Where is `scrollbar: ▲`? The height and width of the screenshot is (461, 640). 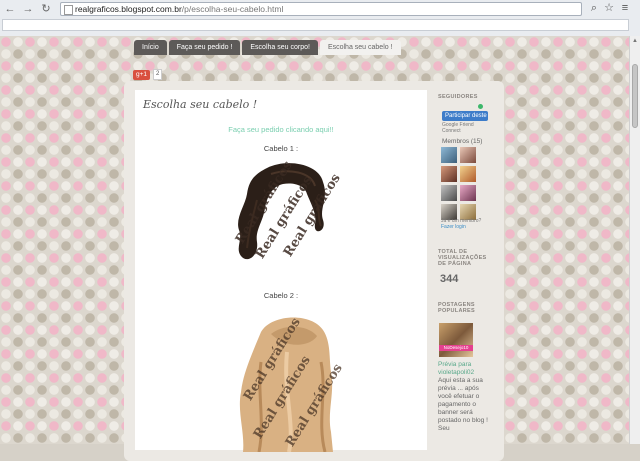 scrollbar: ▲ is located at coordinates (634, 240).